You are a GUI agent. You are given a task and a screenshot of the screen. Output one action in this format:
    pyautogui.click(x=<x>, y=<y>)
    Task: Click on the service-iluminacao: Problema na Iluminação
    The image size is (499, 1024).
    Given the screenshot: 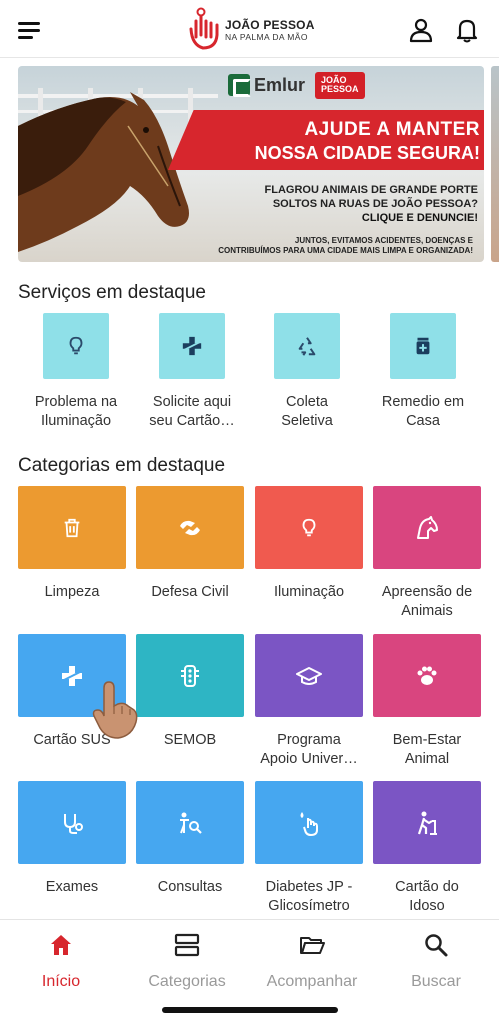 What is the action you would take?
    pyautogui.click(x=76, y=372)
    